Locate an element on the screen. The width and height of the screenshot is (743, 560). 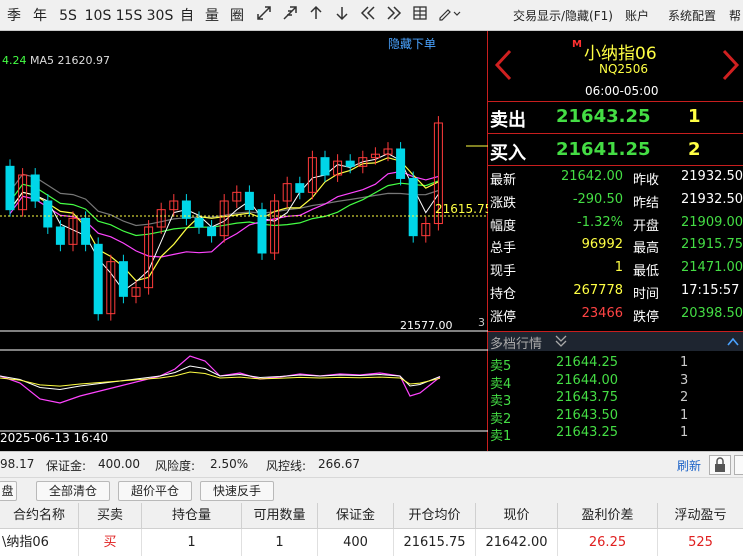
shrink-icon is located at coordinates (290, 16).